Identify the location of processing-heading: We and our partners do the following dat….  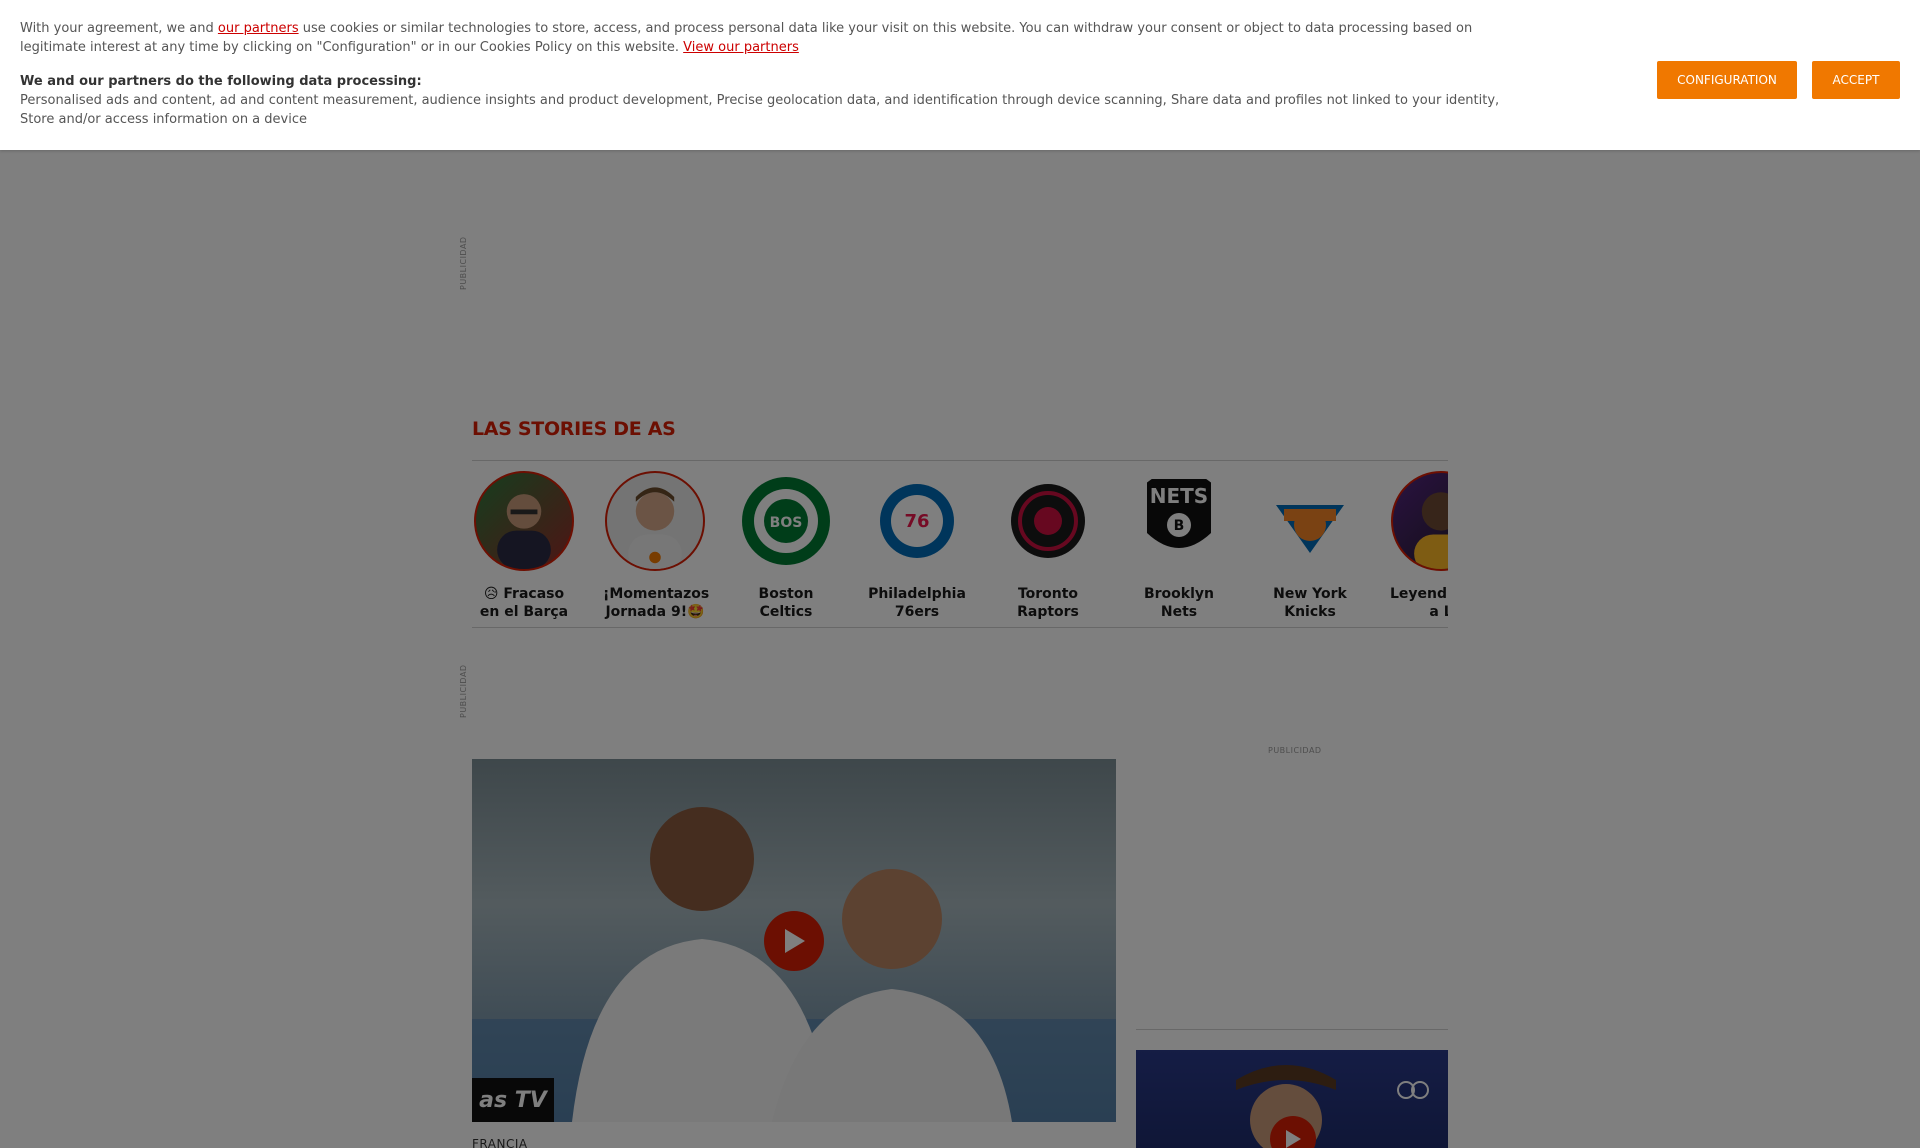
(221, 81).